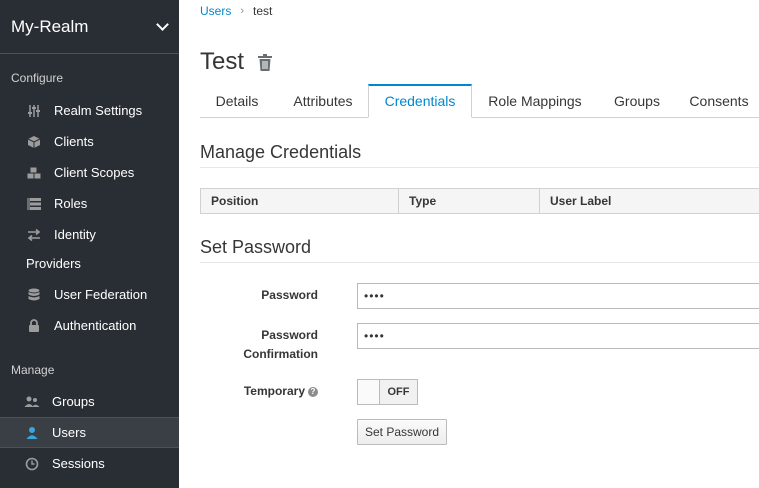  Describe the element at coordinates (78, 463) in the screenshot. I see `sidebar-item-label: Sessions` at that location.